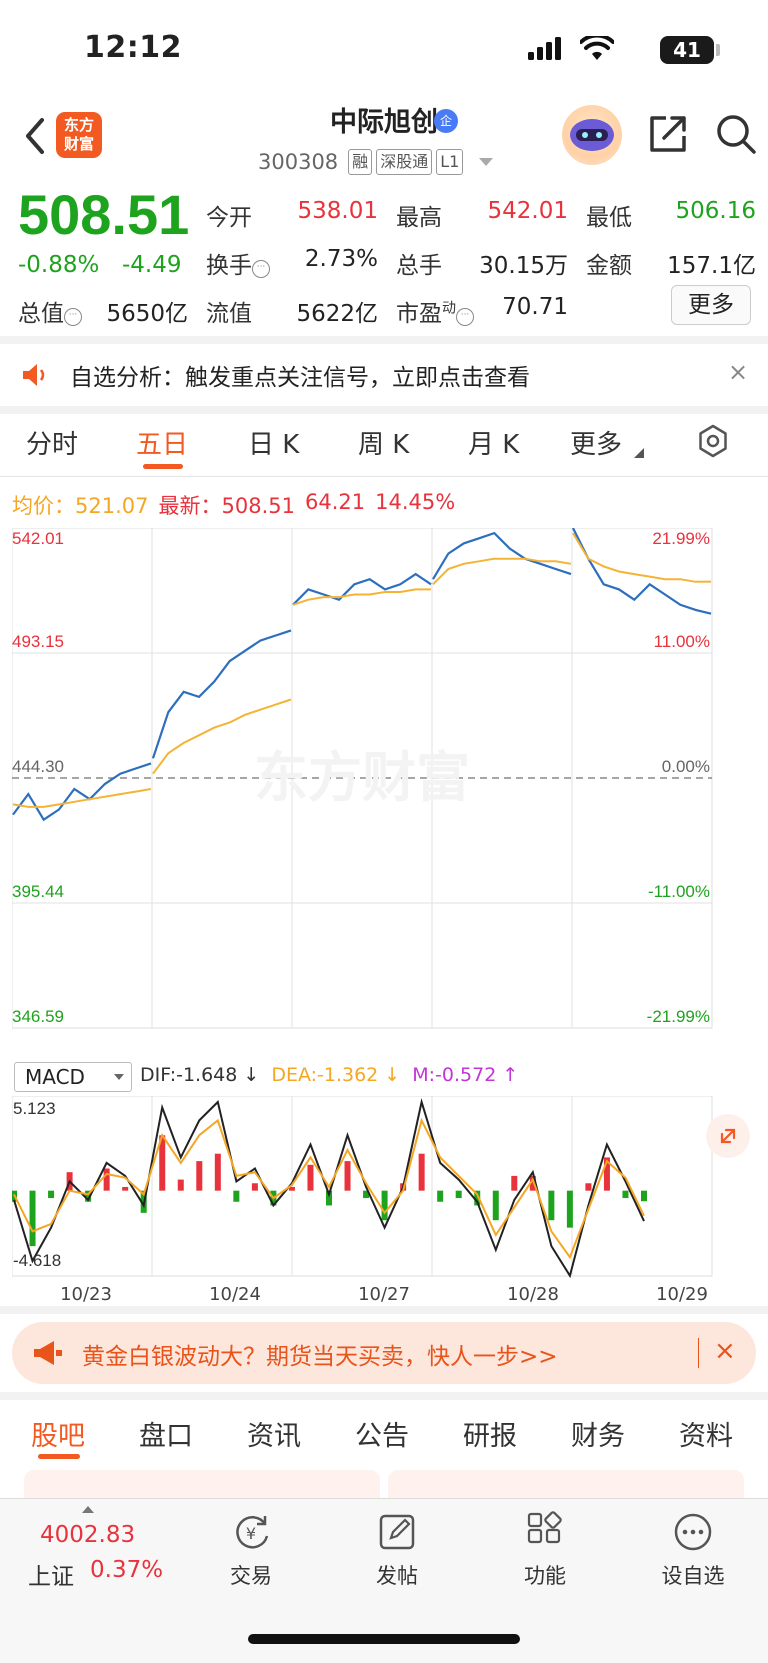 This screenshot has height=1663, width=768. Describe the element at coordinates (693, 1576) in the screenshot. I see `nav-add-watchlist-label: 设自选` at that location.